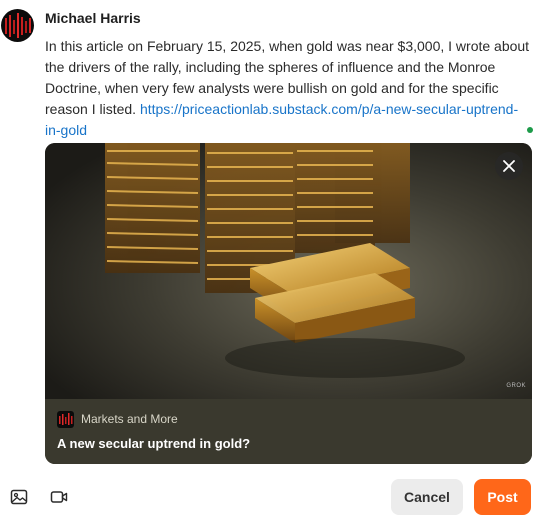 Image resolution: width=541 pixels, height=526 pixels. I want to click on image-icon, so click(19, 497).